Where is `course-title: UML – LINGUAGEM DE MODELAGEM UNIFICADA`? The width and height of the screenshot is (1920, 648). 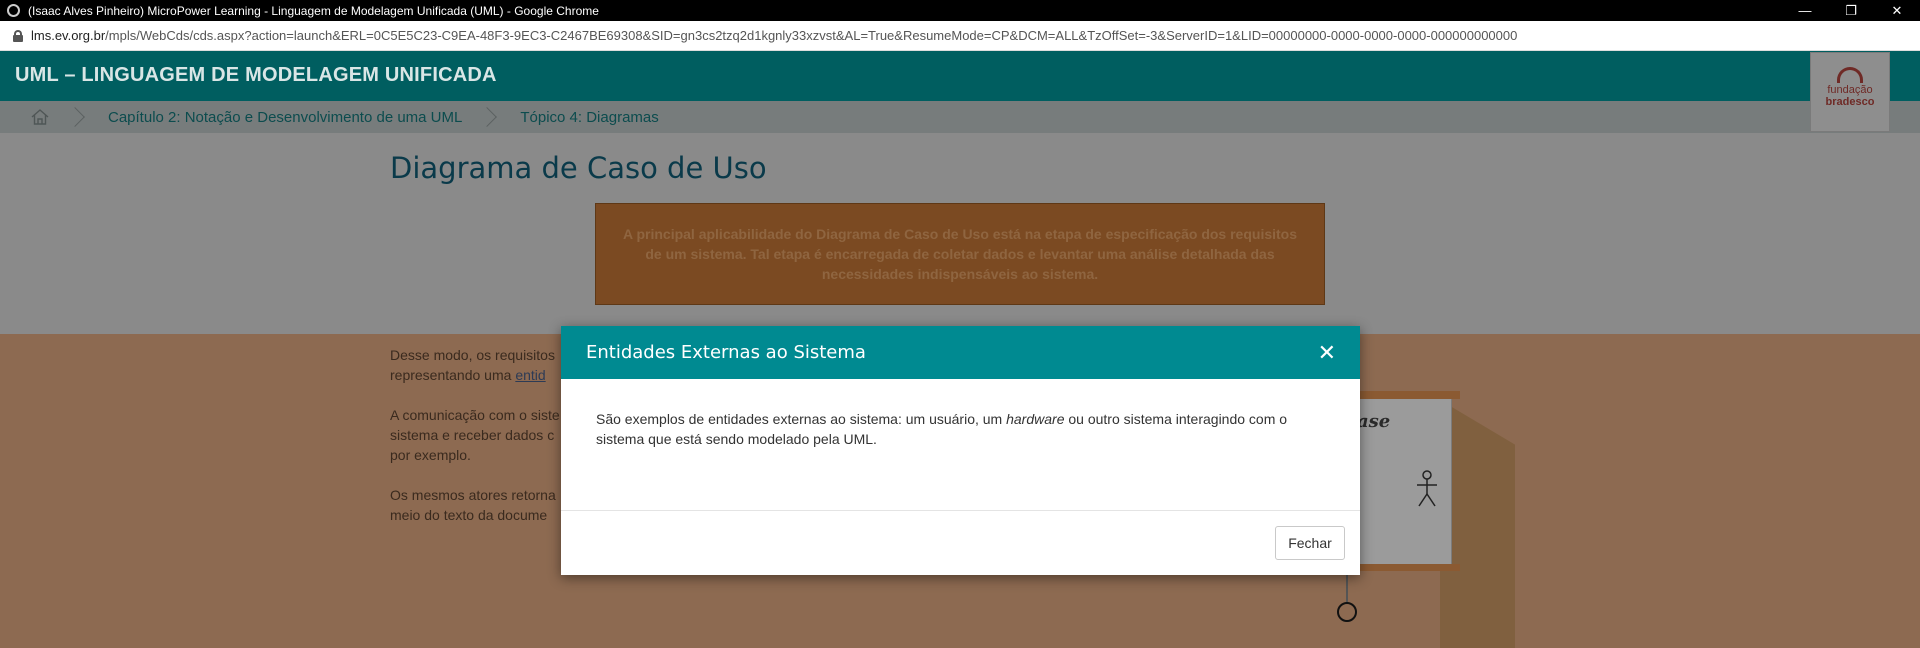
course-title: UML – LINGUAGEM DE MODELAGEM UNIFICADA is located at coordinates (256, 75).